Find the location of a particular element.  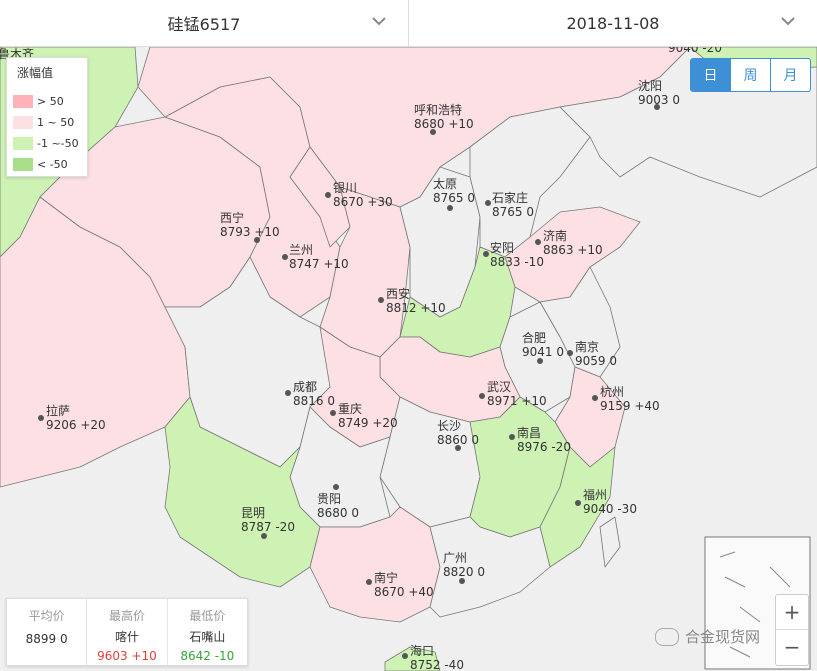

product-select-value: 硅锰6517 is located at coordinates (204, 24).